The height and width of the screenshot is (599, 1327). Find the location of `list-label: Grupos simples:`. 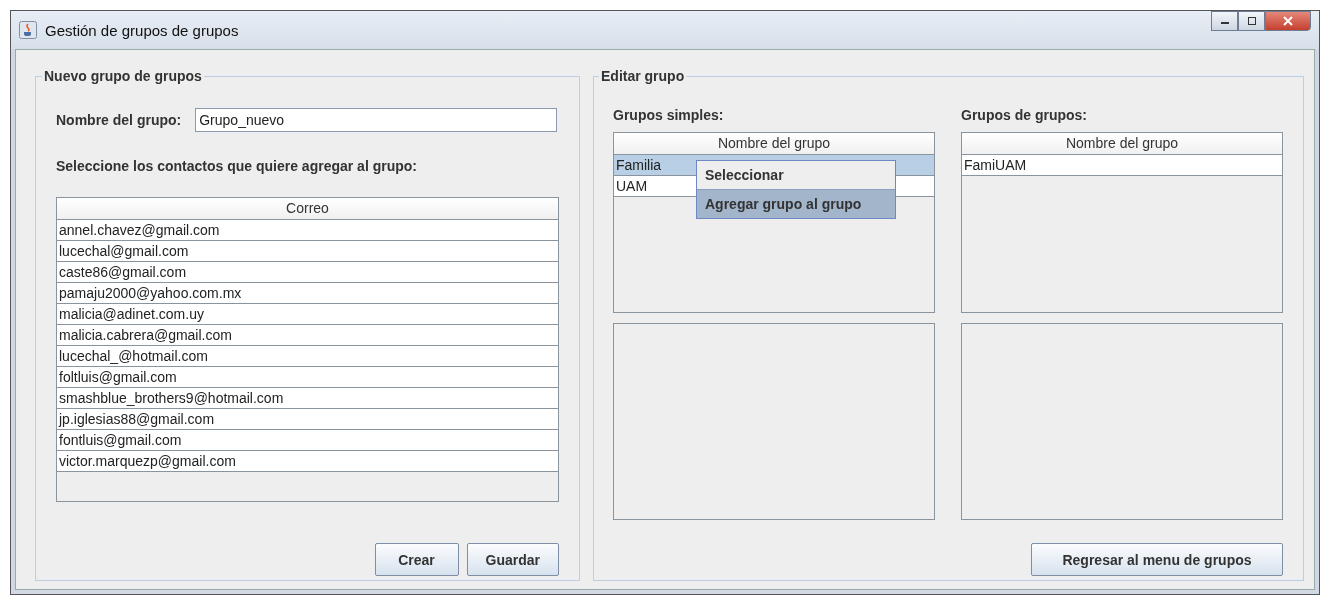

list-label: Grupos simples: is located at coordinates (669, 115).